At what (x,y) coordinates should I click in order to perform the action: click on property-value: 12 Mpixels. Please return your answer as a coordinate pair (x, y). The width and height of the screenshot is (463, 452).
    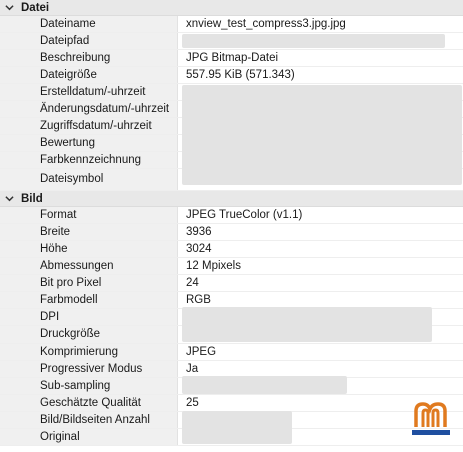
    Looking at the image, I should click on (213, 266).